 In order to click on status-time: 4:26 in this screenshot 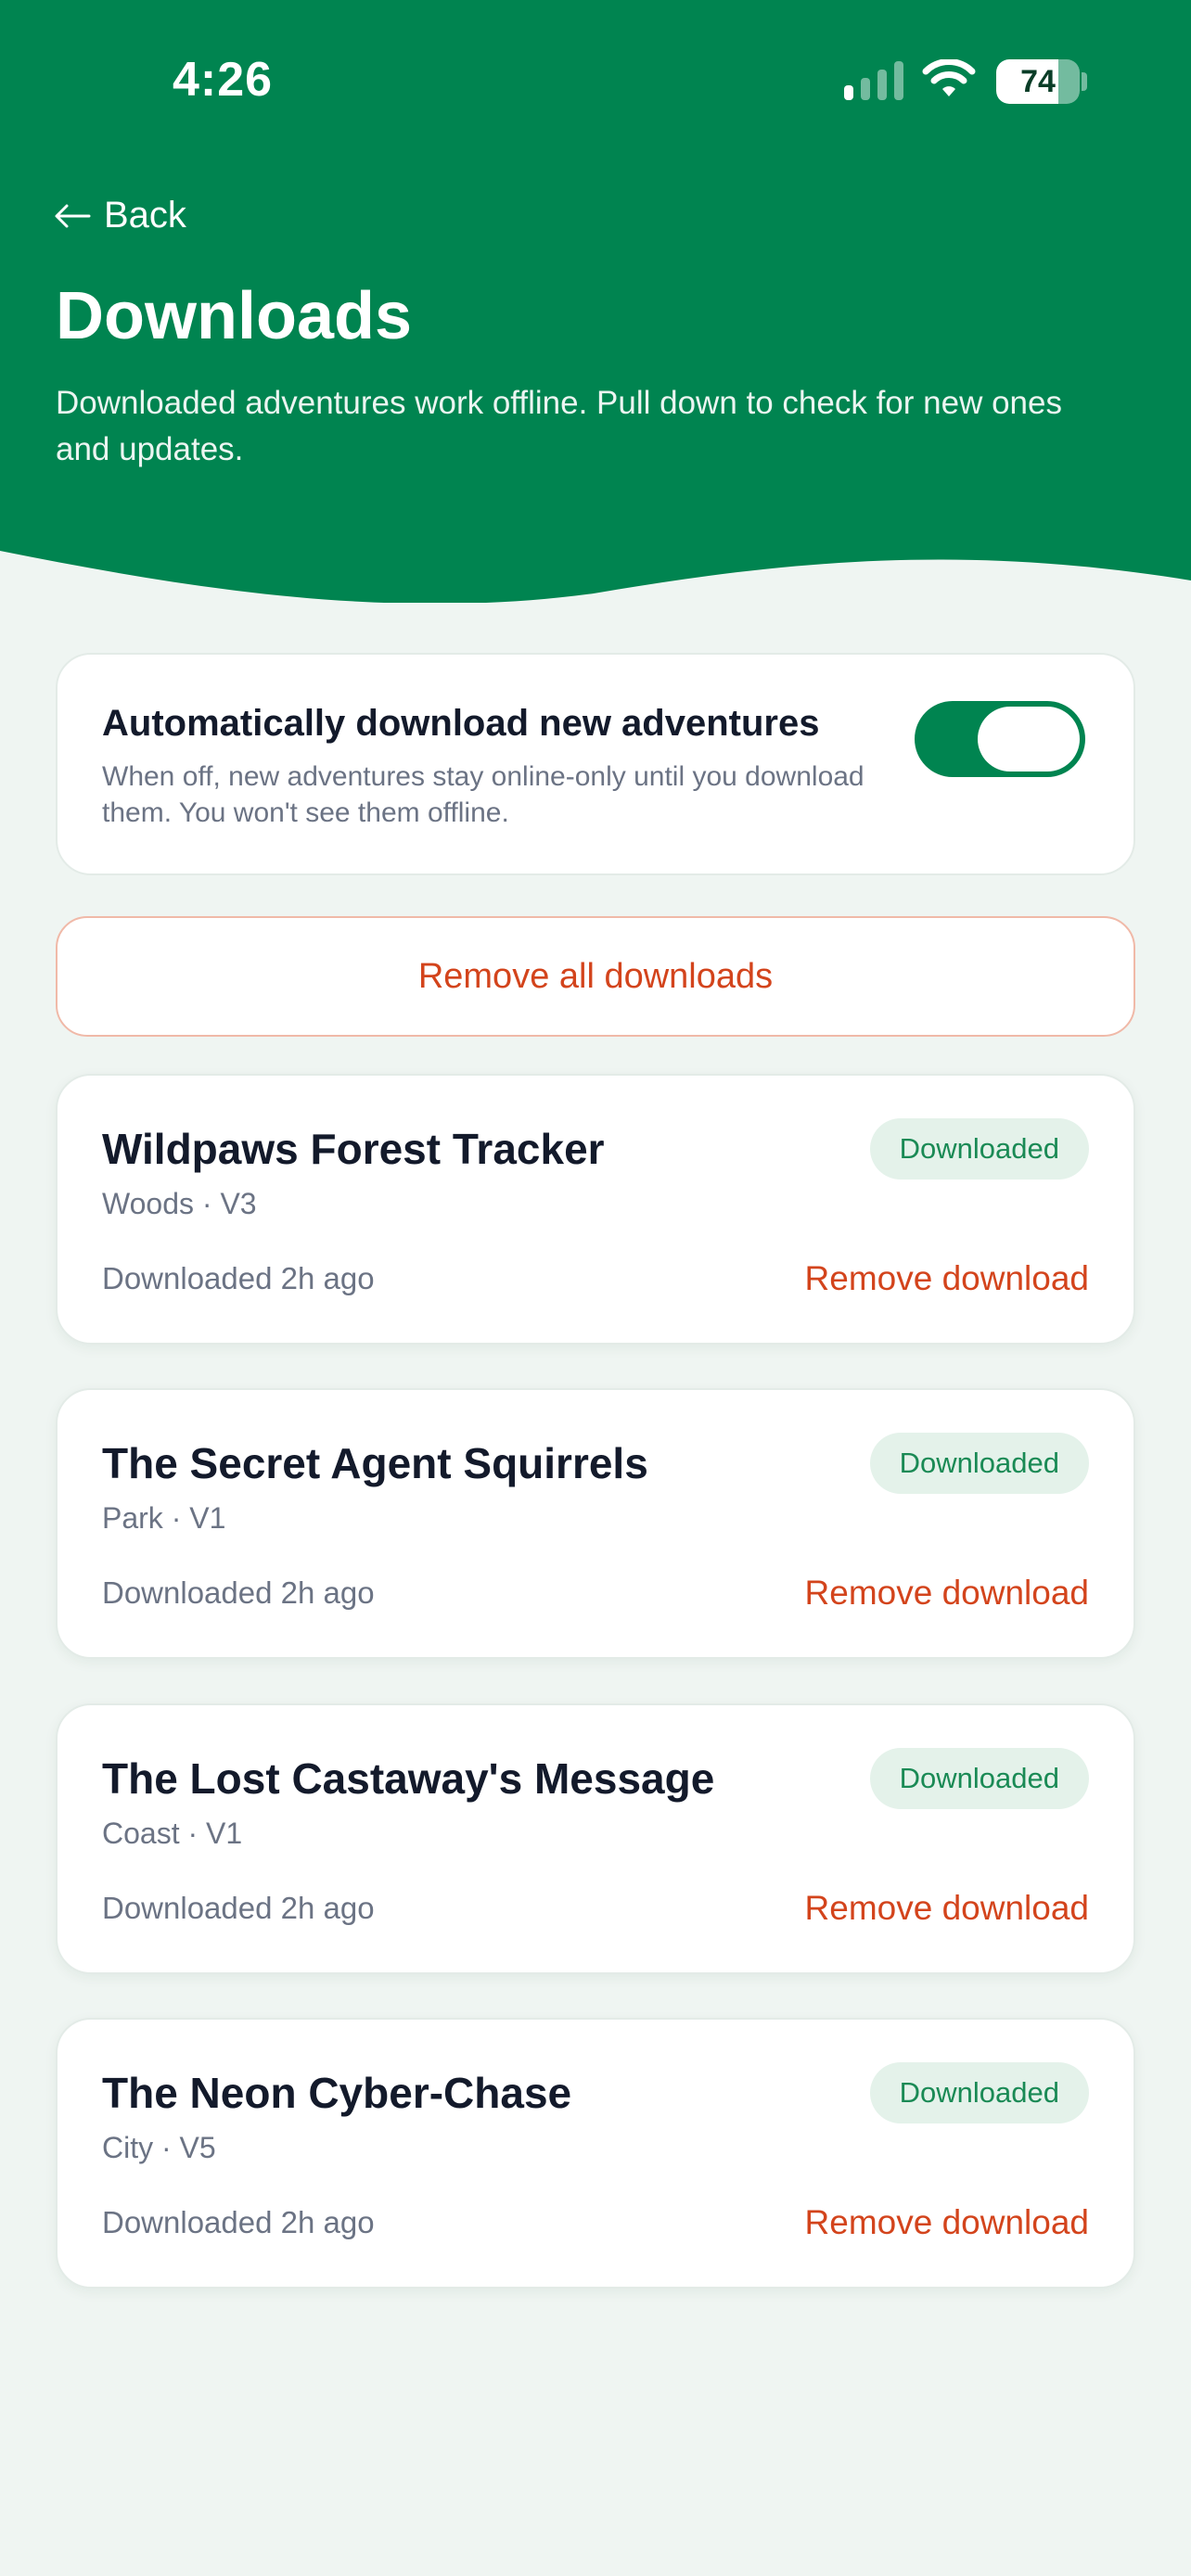, I will do `click(223, 80)`.